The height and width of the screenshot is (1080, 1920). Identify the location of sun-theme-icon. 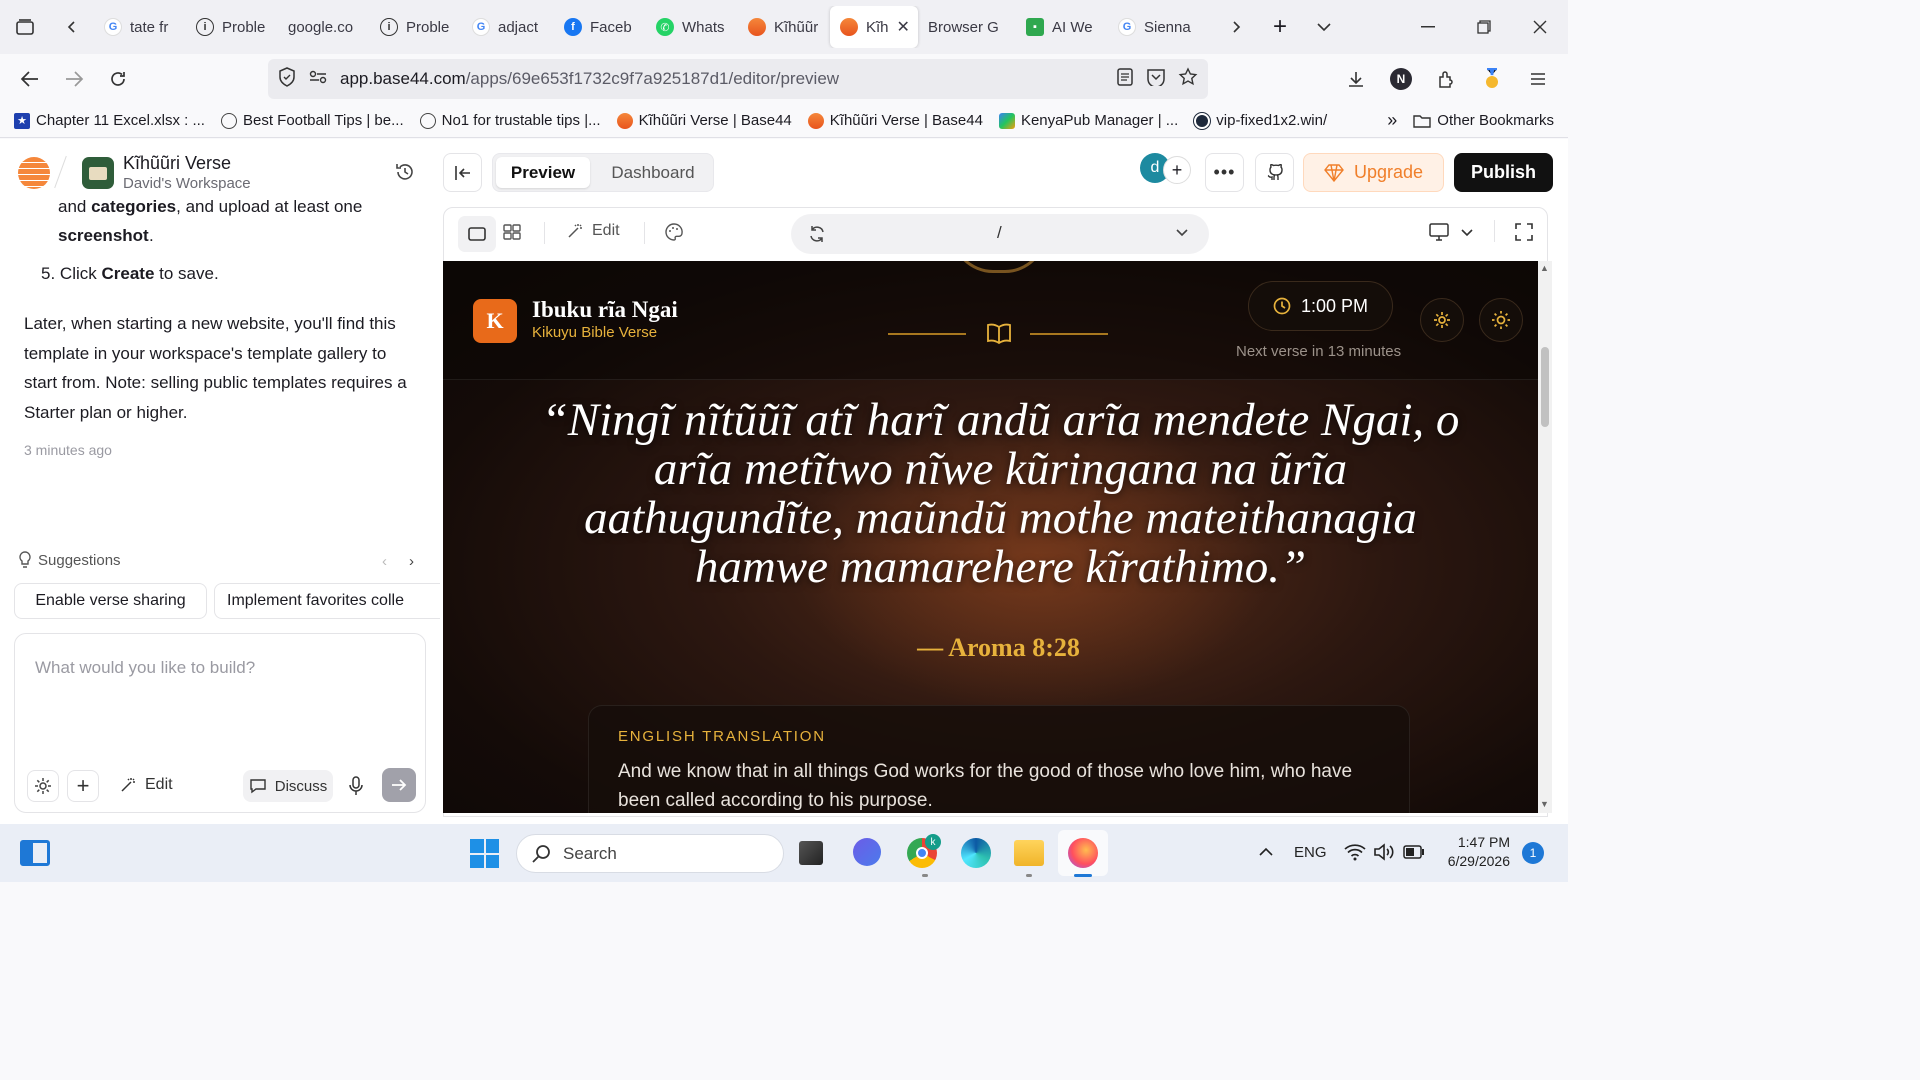
(1501, 320).